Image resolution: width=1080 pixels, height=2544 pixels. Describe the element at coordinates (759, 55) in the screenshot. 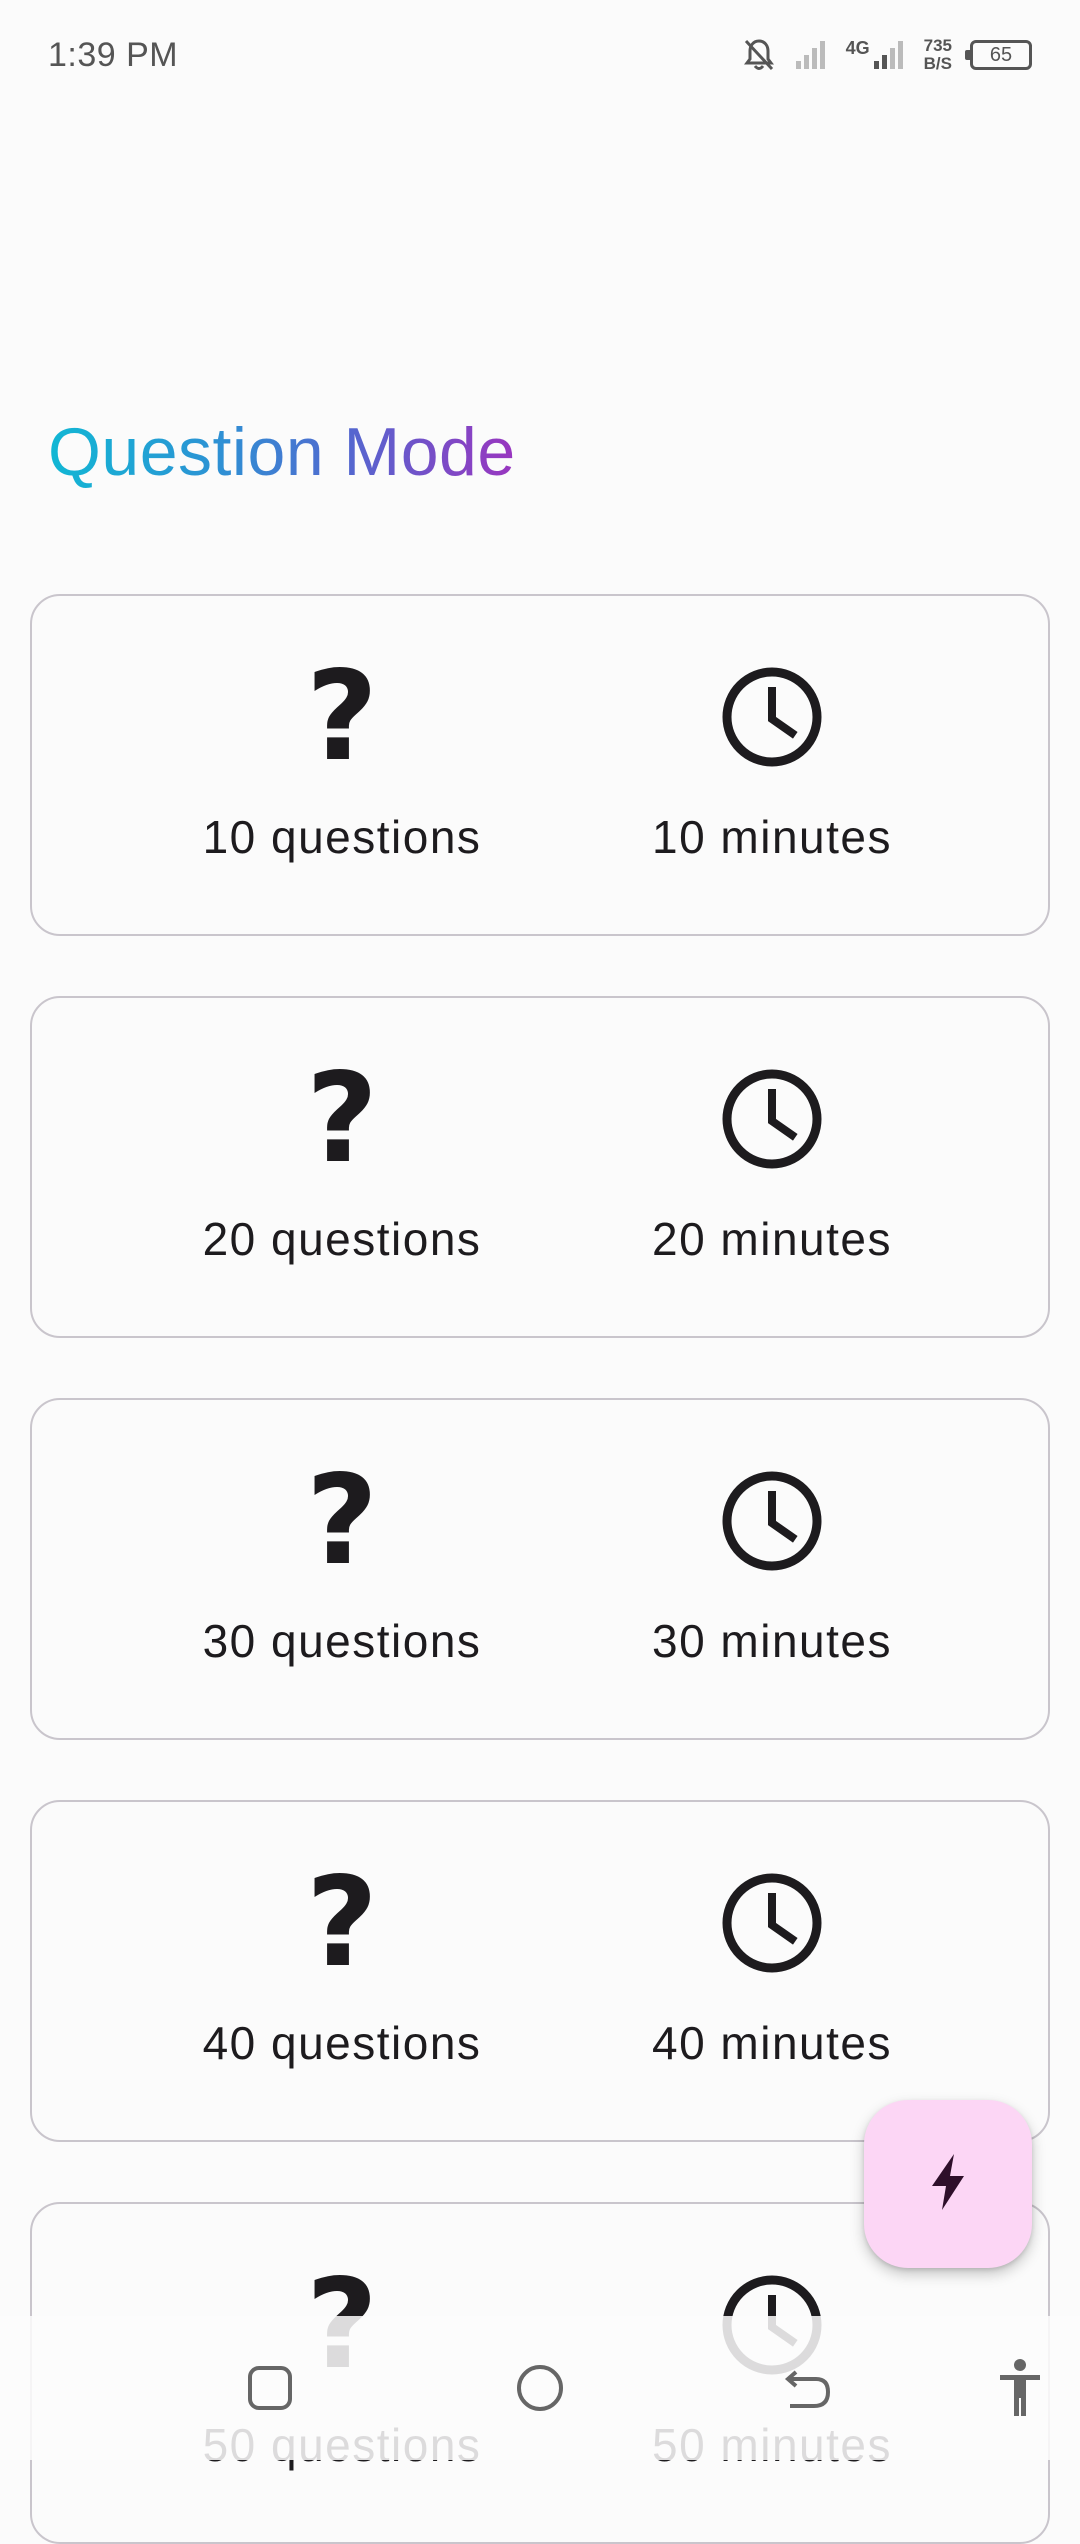

I see `mute-notification-icon` at that location.